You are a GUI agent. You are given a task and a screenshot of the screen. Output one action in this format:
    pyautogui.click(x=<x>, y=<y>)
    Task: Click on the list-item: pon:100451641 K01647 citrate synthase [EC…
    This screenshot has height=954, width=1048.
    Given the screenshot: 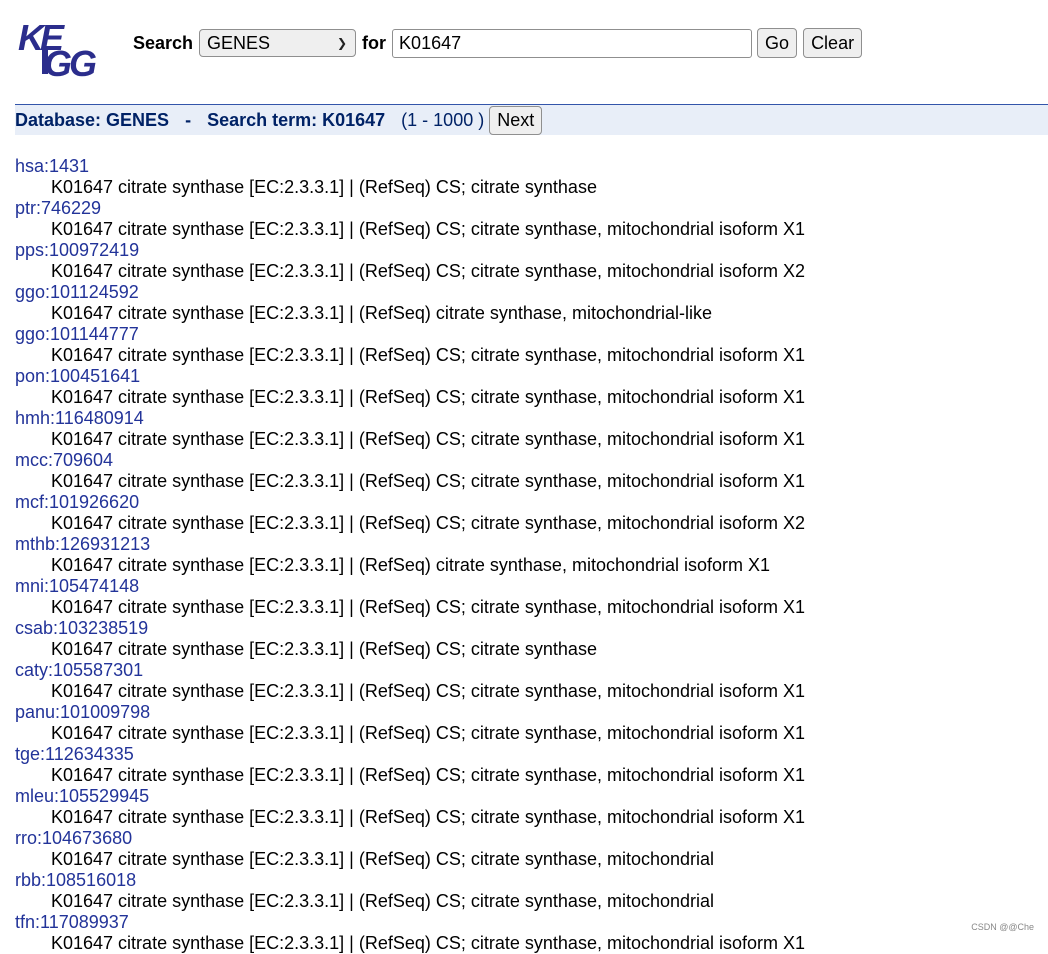 What is the action you would take?
    pyautogui.click(x=525, y=387)
    